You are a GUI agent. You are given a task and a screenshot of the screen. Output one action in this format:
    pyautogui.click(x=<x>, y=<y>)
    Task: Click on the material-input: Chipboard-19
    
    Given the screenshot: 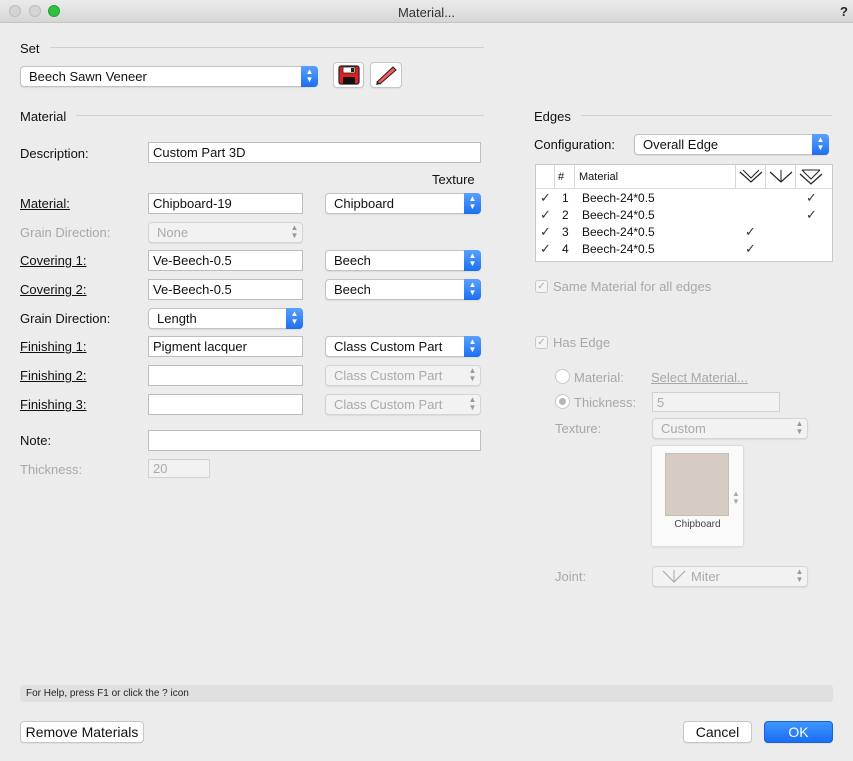 What is the action you would take?
    pyautogui.click(x=225, y=203)
    